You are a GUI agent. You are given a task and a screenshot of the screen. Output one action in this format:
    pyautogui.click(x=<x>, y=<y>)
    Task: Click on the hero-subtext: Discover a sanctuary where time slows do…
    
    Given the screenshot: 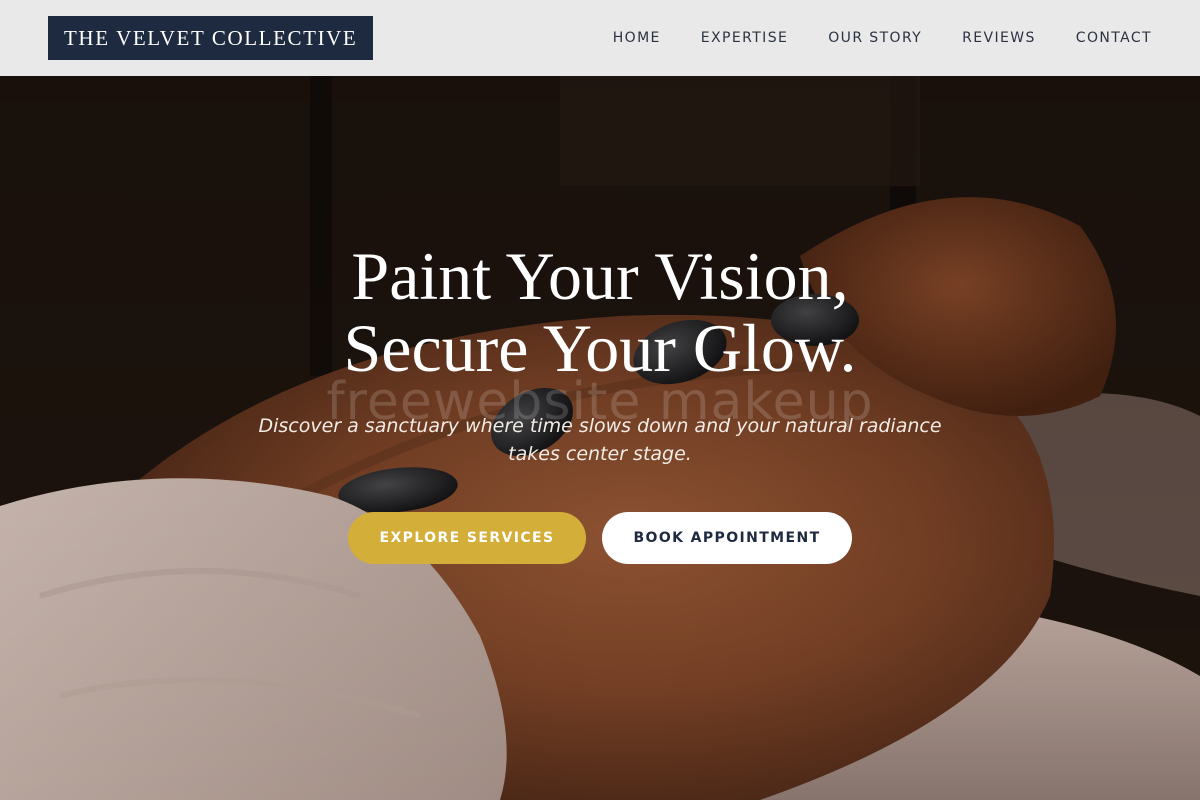 What is the action you would take?
    pyautogui.click(x=600, y=440)
    